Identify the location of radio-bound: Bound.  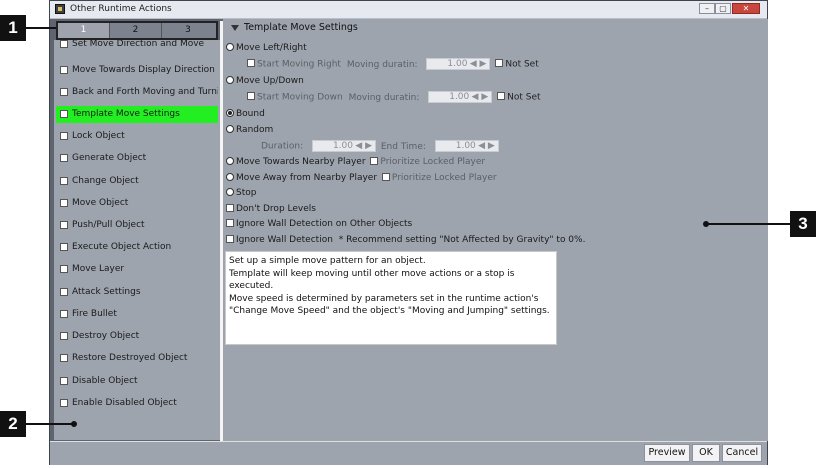
(245, 113).